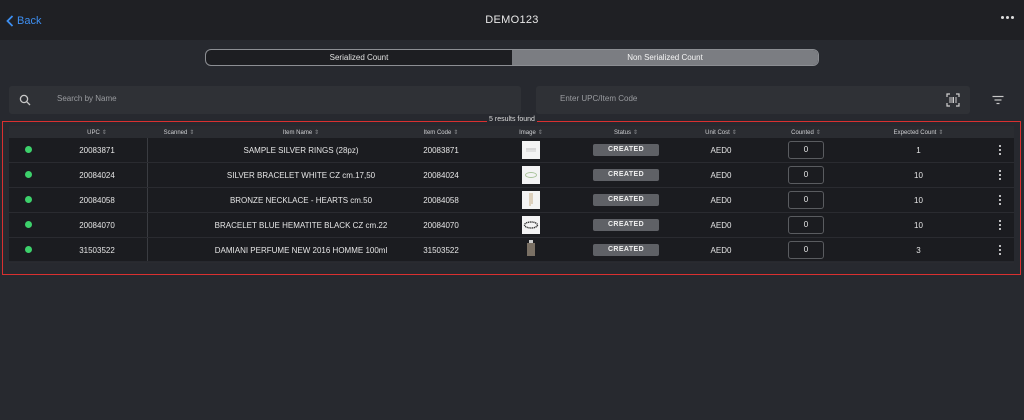 The image size is (1024, 420). Describe the element at coordinates (531, 199) in the screenshot. I see `necklace-thumbnail` at that location.